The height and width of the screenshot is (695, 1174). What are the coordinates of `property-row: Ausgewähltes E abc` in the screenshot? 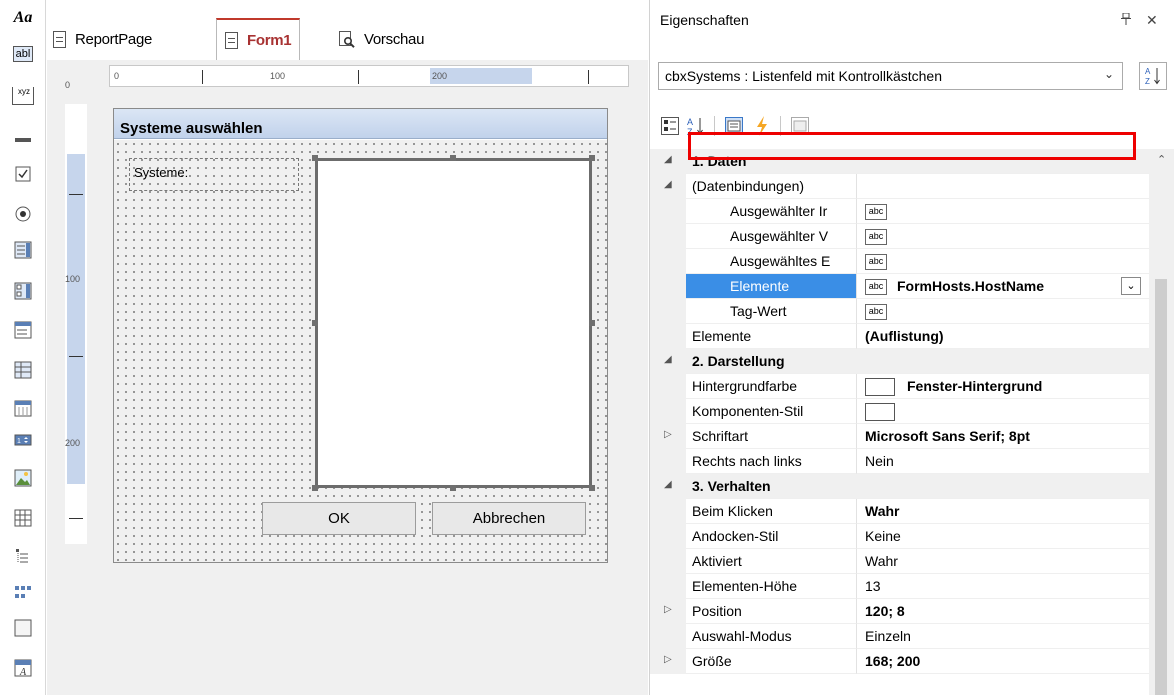 It's located at (899, 261).